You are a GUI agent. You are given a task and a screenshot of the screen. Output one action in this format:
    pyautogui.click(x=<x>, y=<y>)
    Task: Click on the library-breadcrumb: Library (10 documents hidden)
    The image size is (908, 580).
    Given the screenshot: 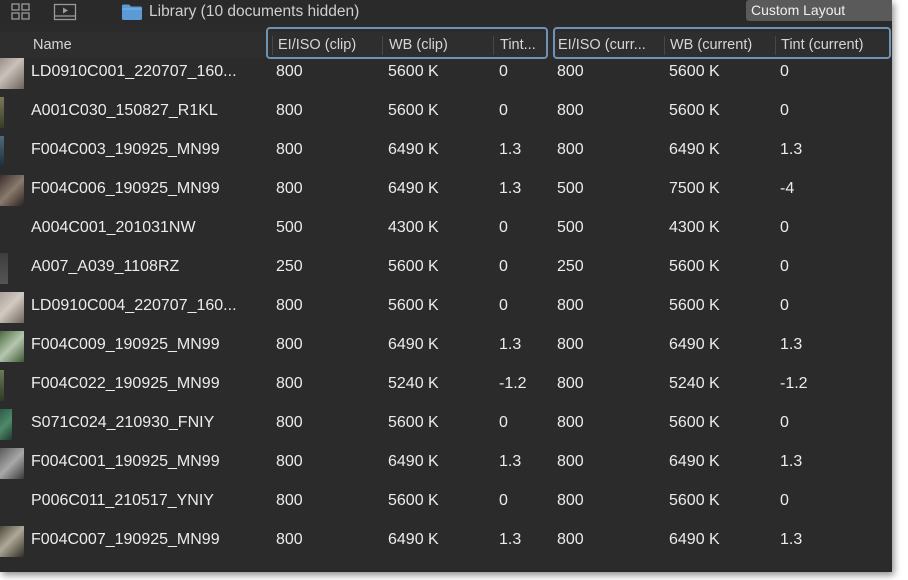 What is the action you would take?
    pyautogui.click(x=240, y=12)
    